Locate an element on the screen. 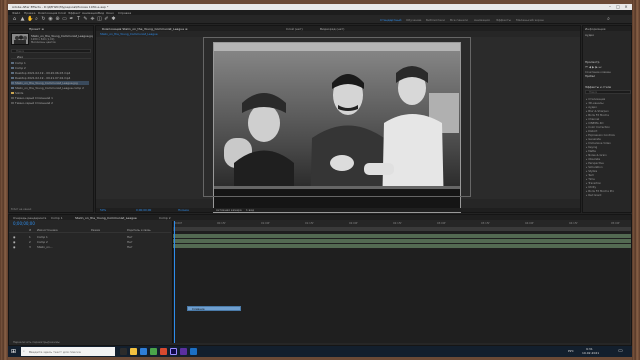  tab-stalin-comp: Stalin_on_the_Young_Communist_League is located at coordinates (106, 218).